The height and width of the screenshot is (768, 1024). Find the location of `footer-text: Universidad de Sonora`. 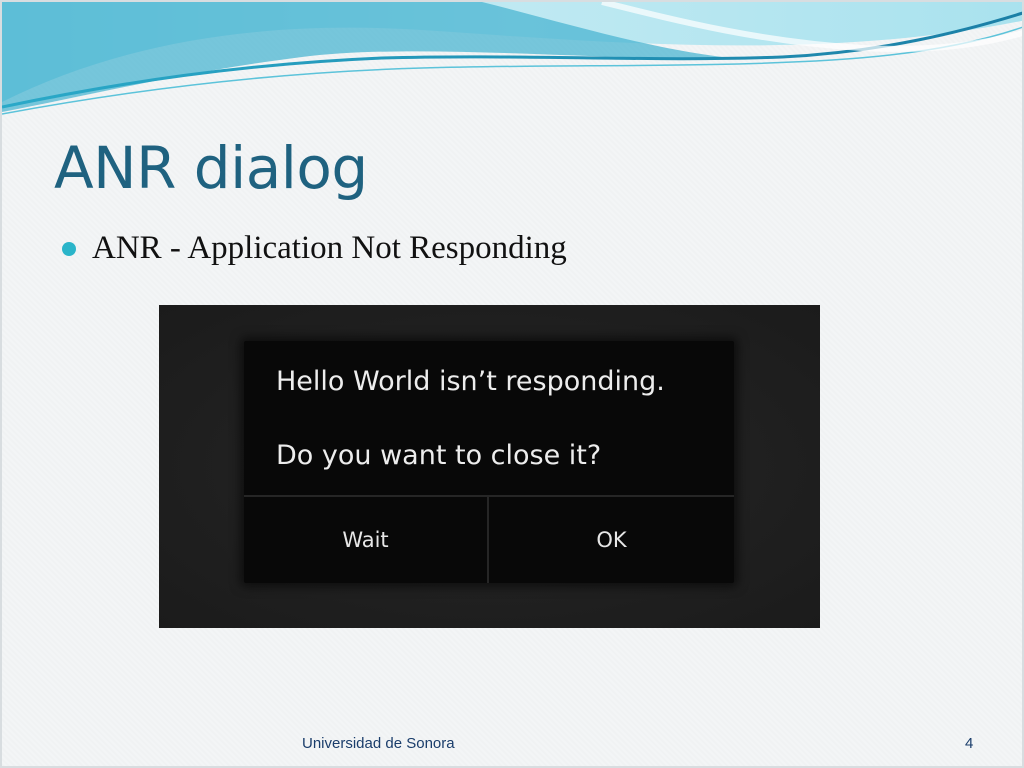

footer-text: Universidad de Sonora is located at coordinates (378, 743).